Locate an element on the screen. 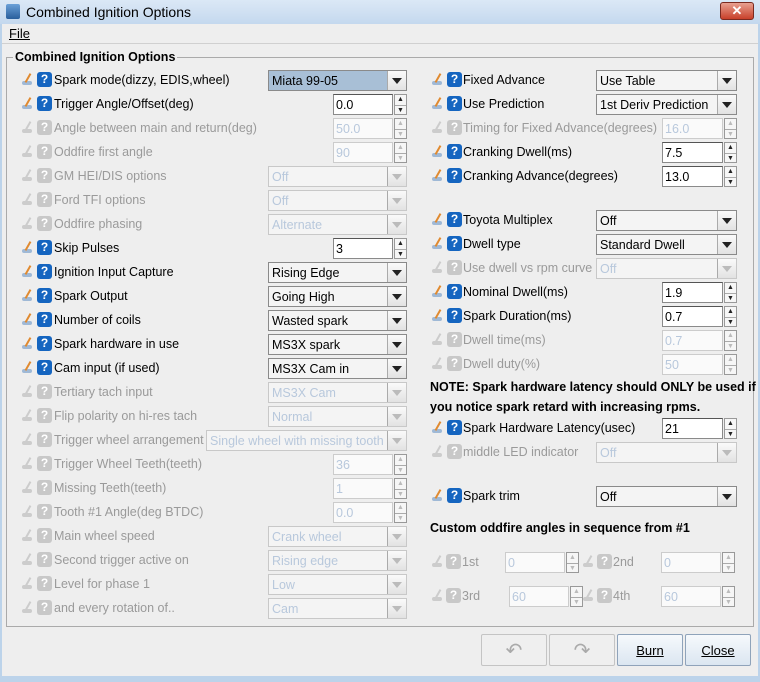 This screenshot has width=760, height=682. dropdown-select: Crank wheel is located at coordinates (337, 536).